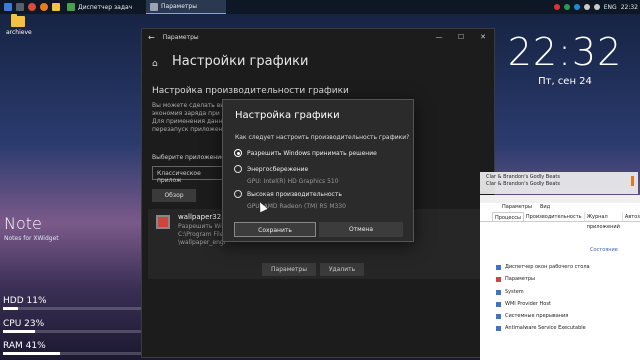 The image size is (640, 360). Describe the element at coordinates (560, 199) in the screenshot. I see `task-manager-titlebar` at that location.